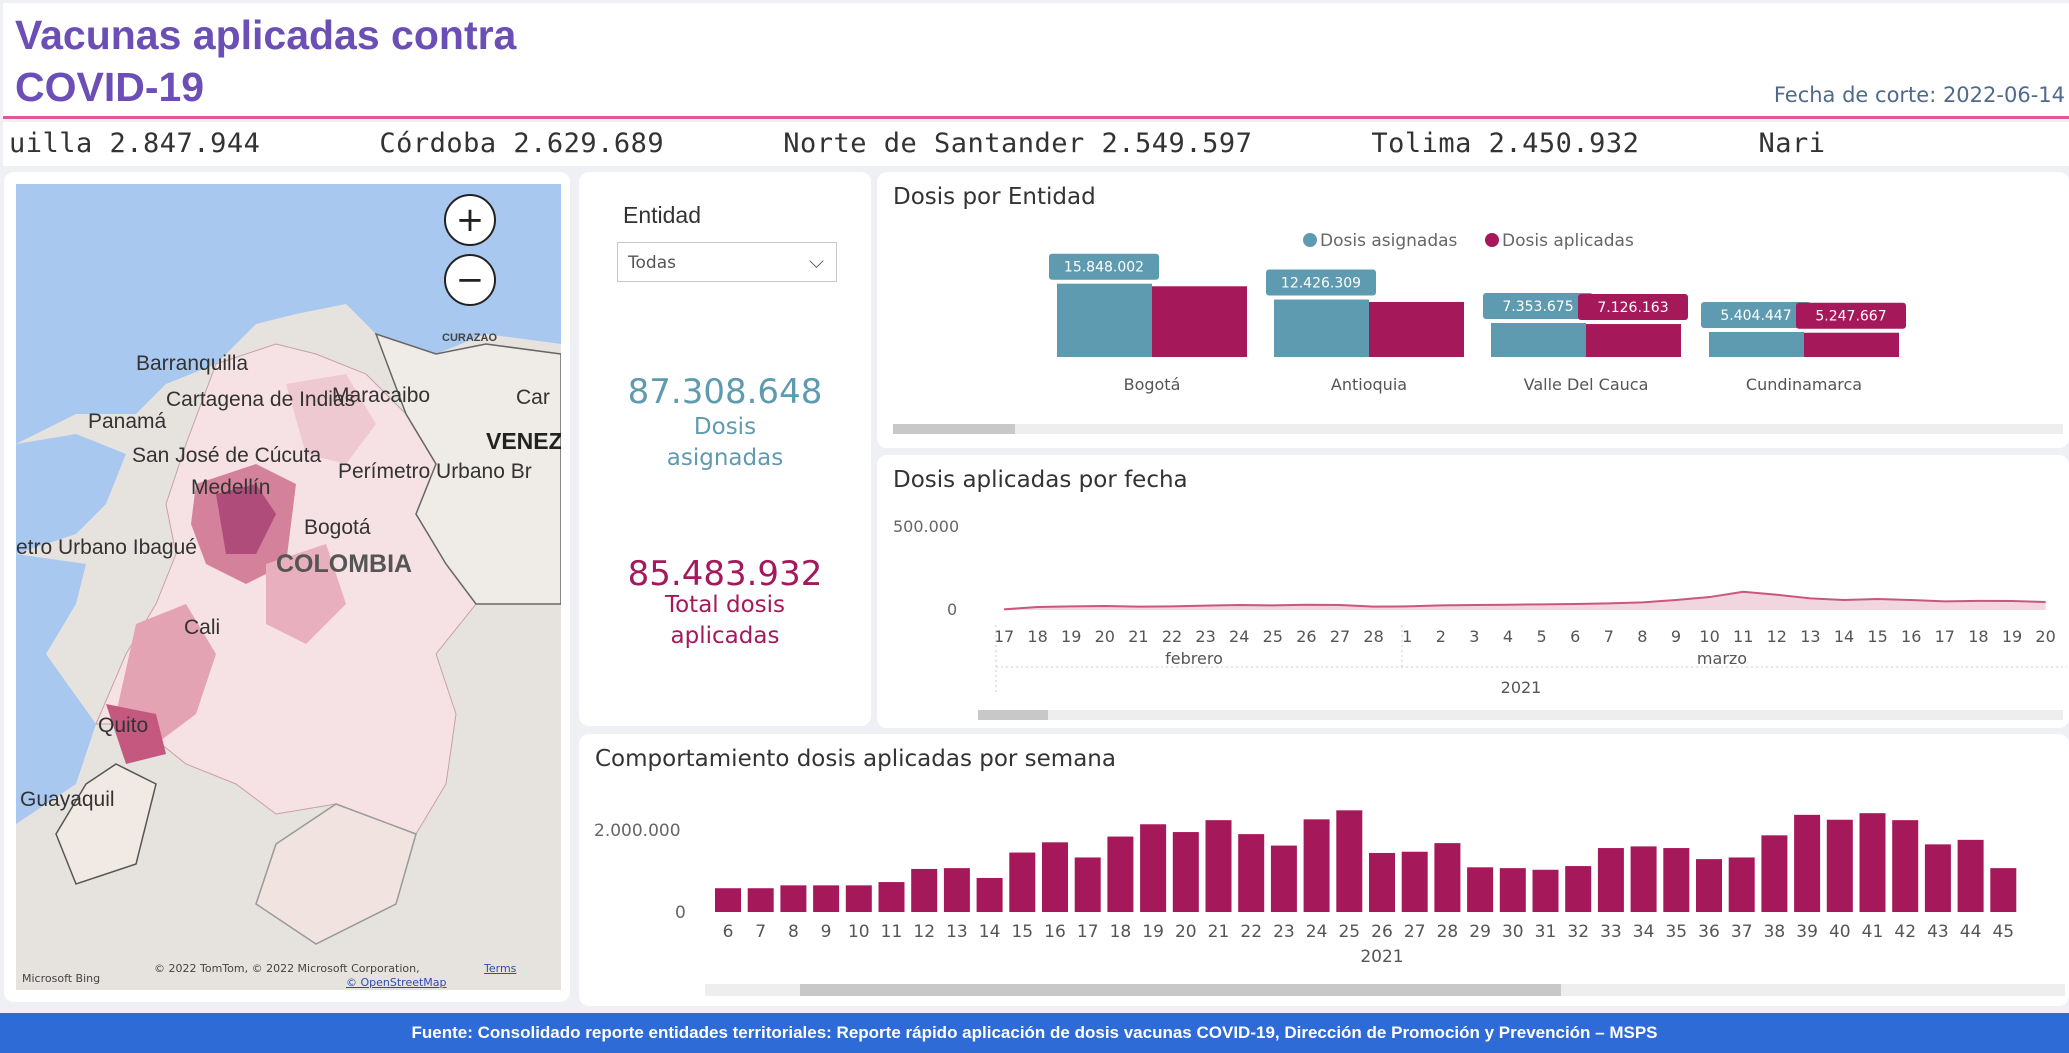 The image size is (2069, 1053). Describe the element at coordinates (1505, 143) in the screenshot. I see `ticker-item: Tolima 2.450.932` at that location.